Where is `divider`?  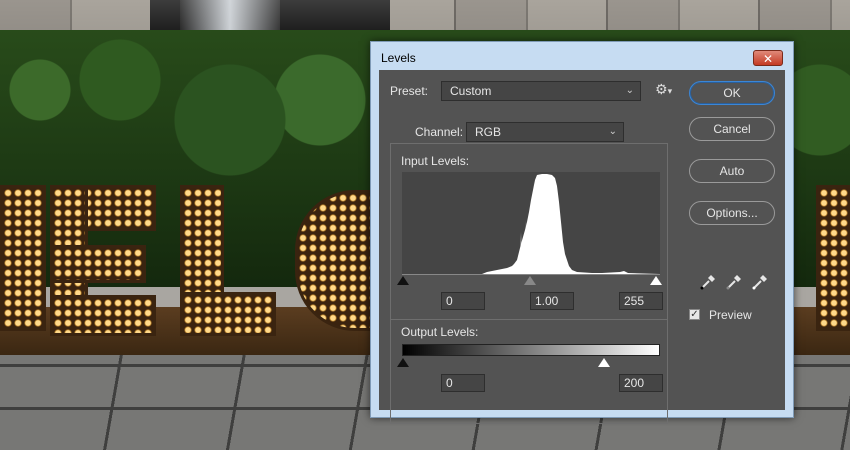
divider is located at coordinates (529, 319).